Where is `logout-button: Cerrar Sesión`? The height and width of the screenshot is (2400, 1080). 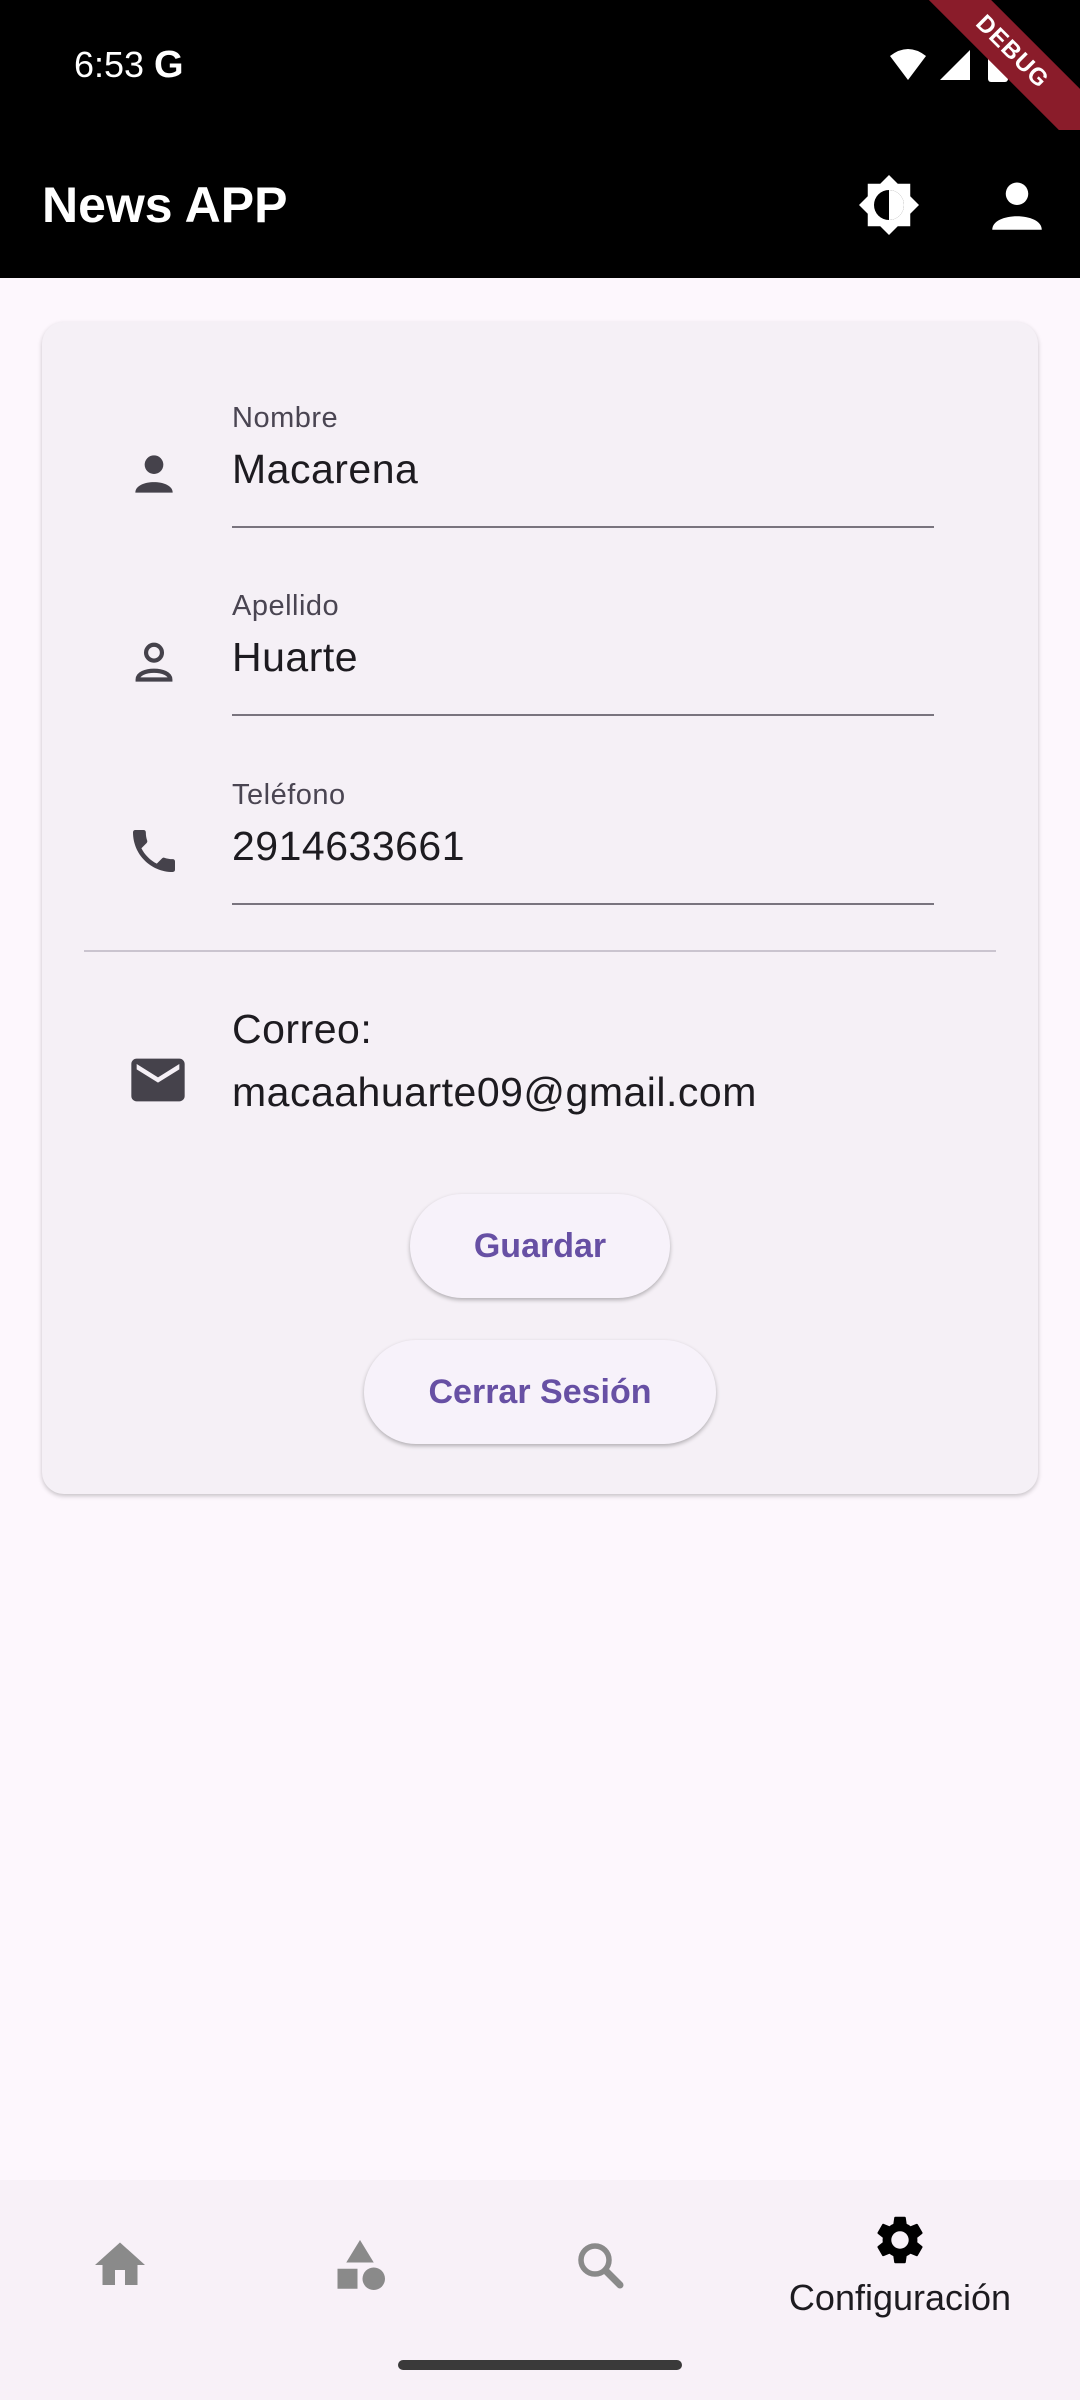 logout-button: Cerrar Sesión is located at coordinates (540, 1392).